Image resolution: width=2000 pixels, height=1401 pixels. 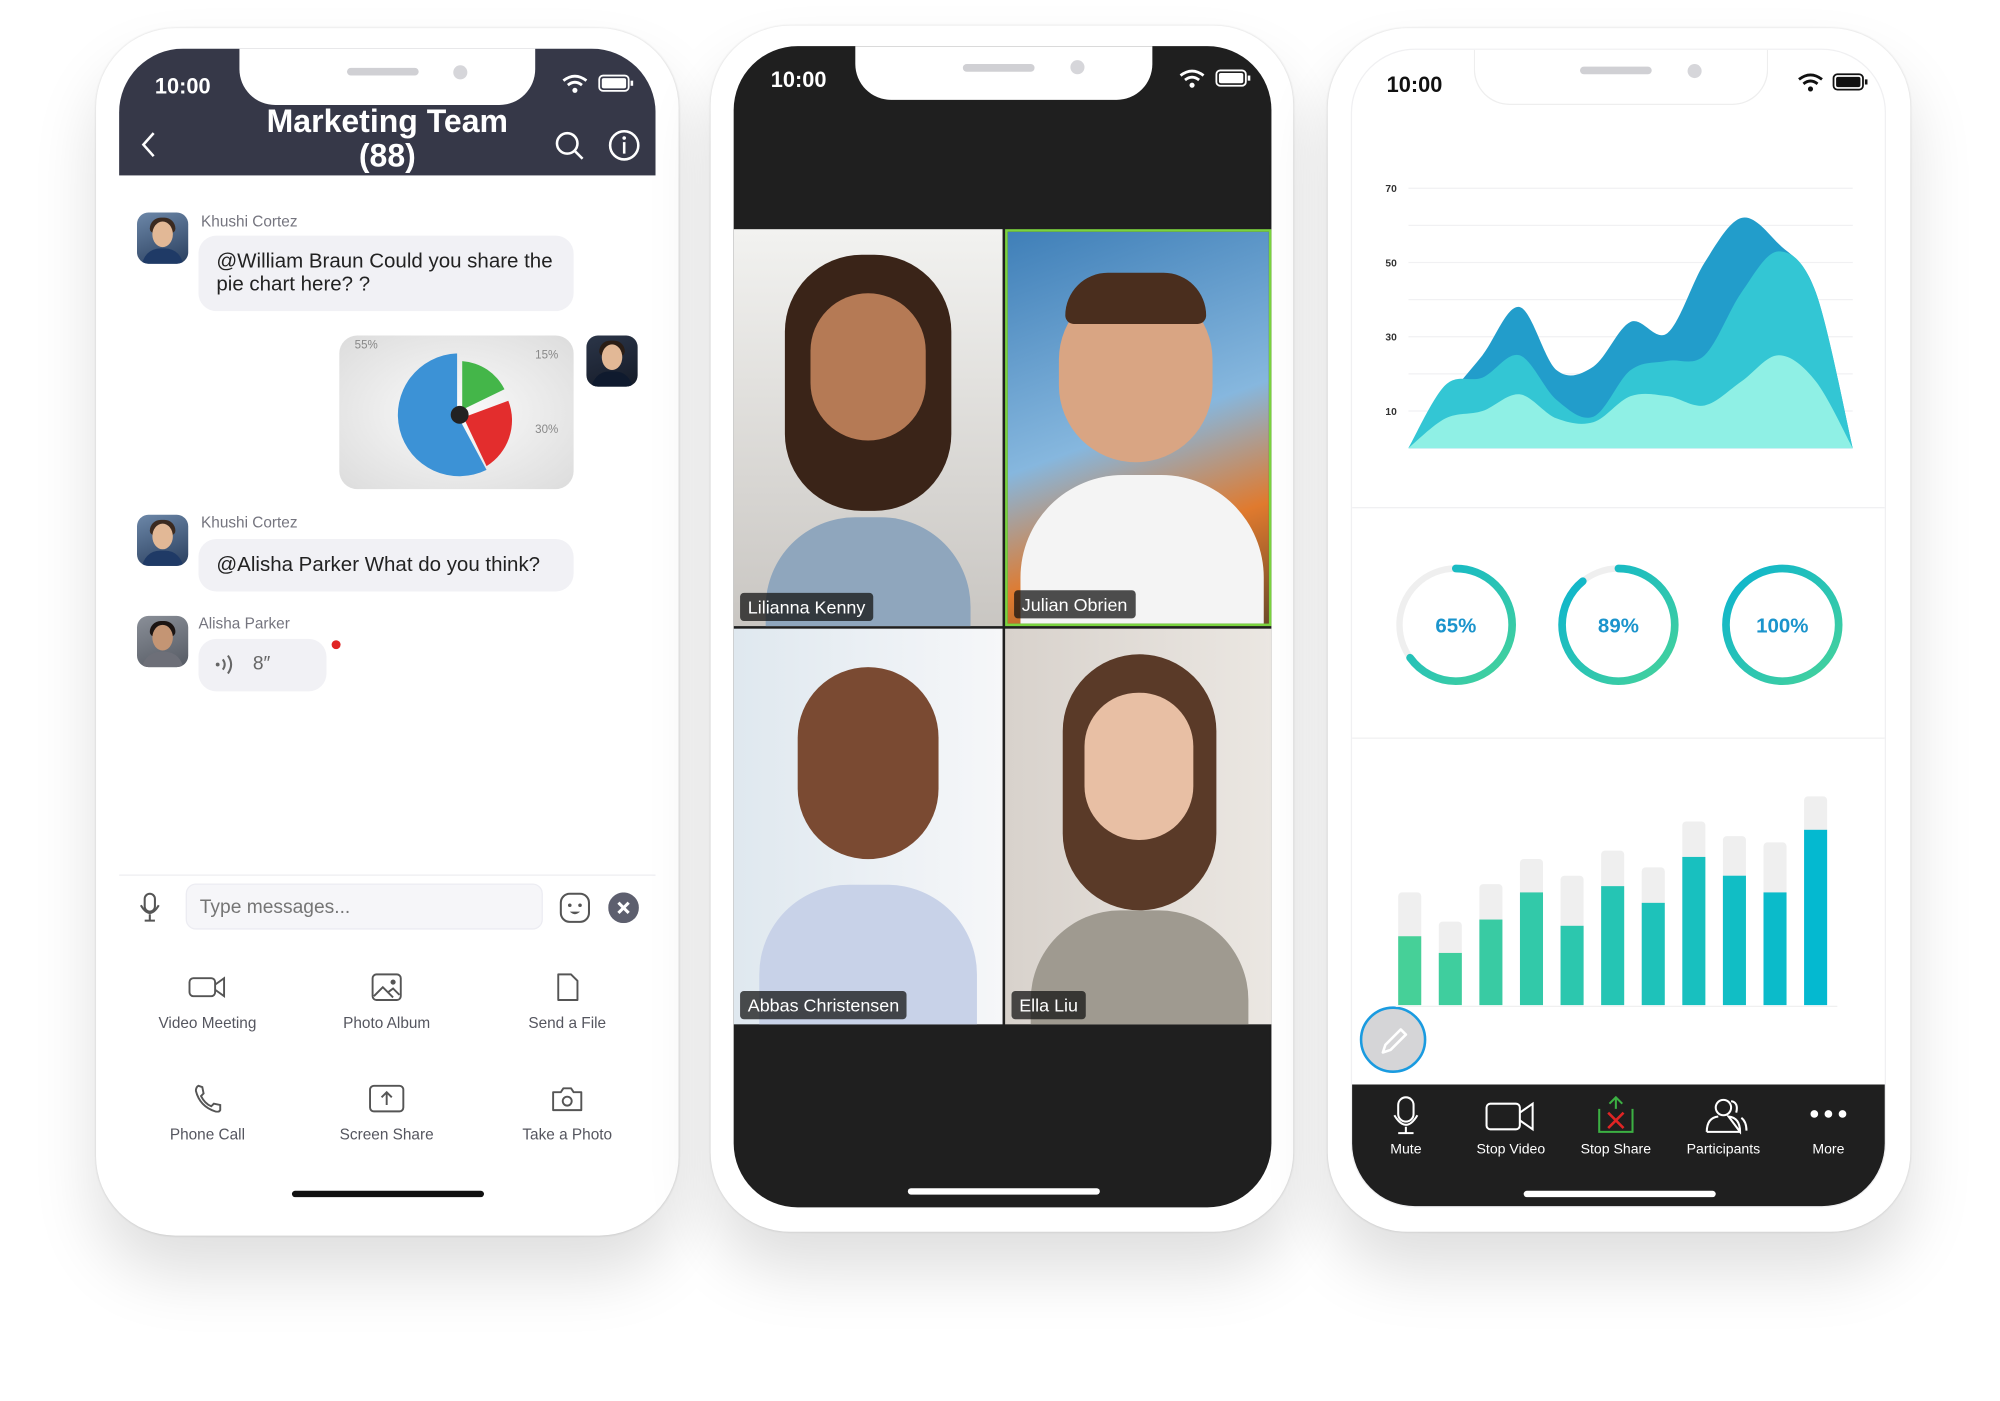 I want to click on progress-gauge: 100%, so click(x=1782, y=625).